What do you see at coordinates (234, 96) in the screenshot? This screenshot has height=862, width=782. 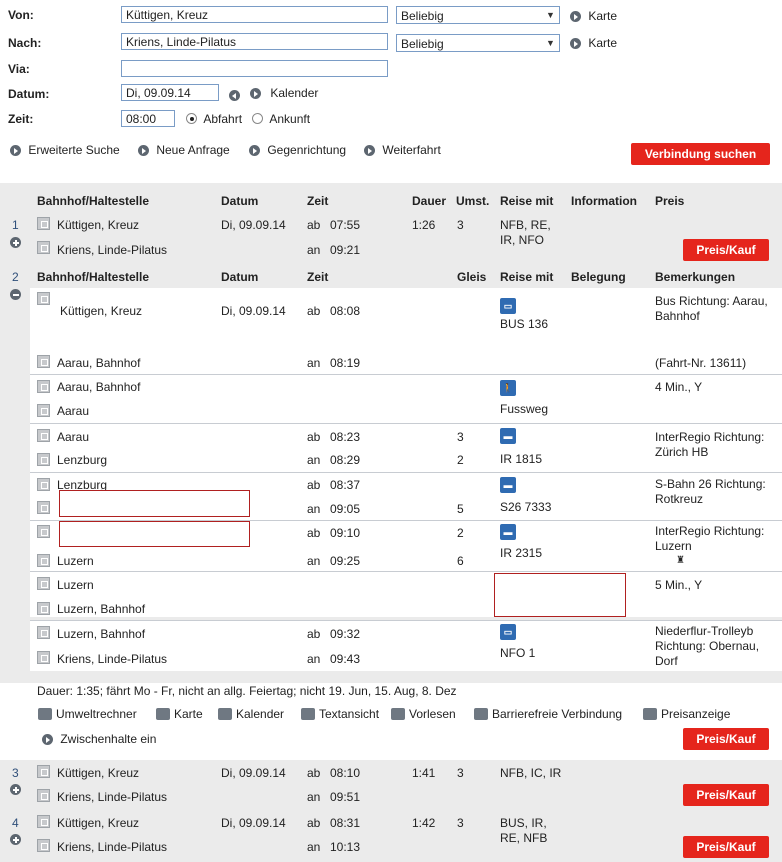 I see `prev-day-icon` at bounding box center [234, 96].